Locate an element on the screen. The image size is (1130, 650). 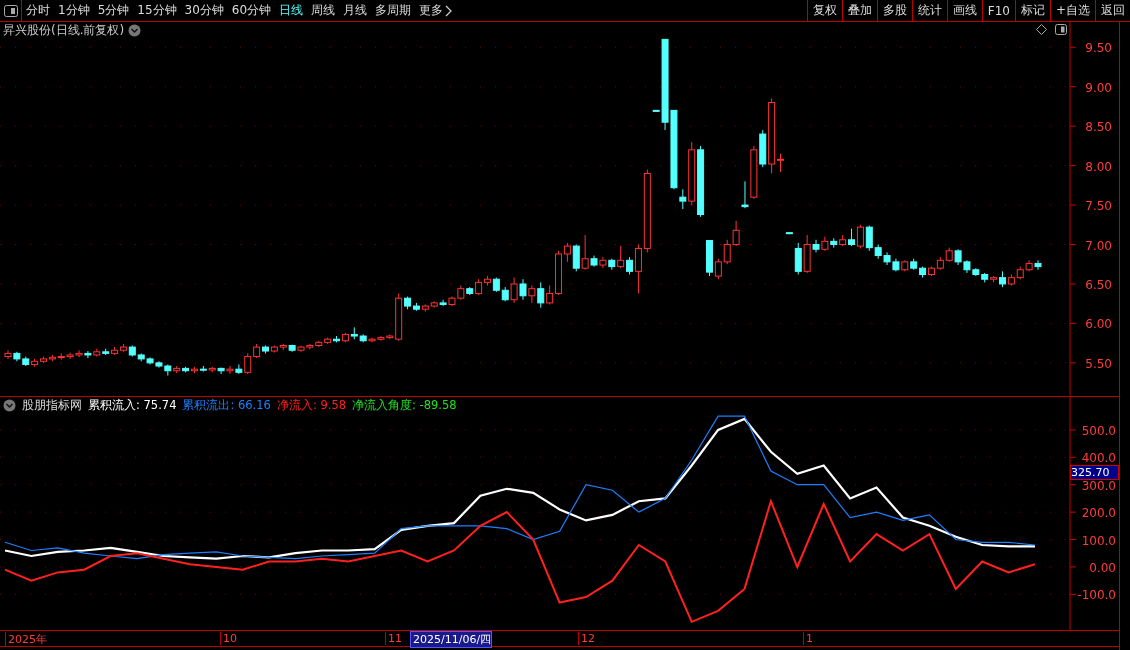
date-label: 1 is located at coordinates (808, 638).